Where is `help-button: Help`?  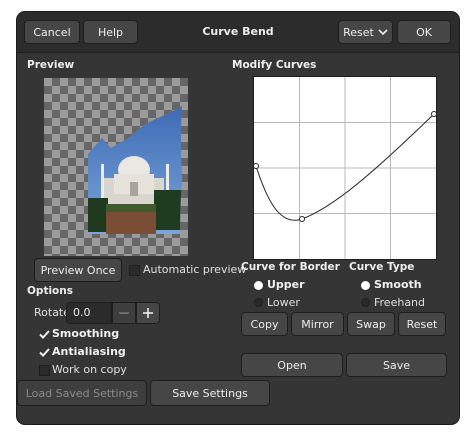
help-button: Help is located at coordinates (110, 32).